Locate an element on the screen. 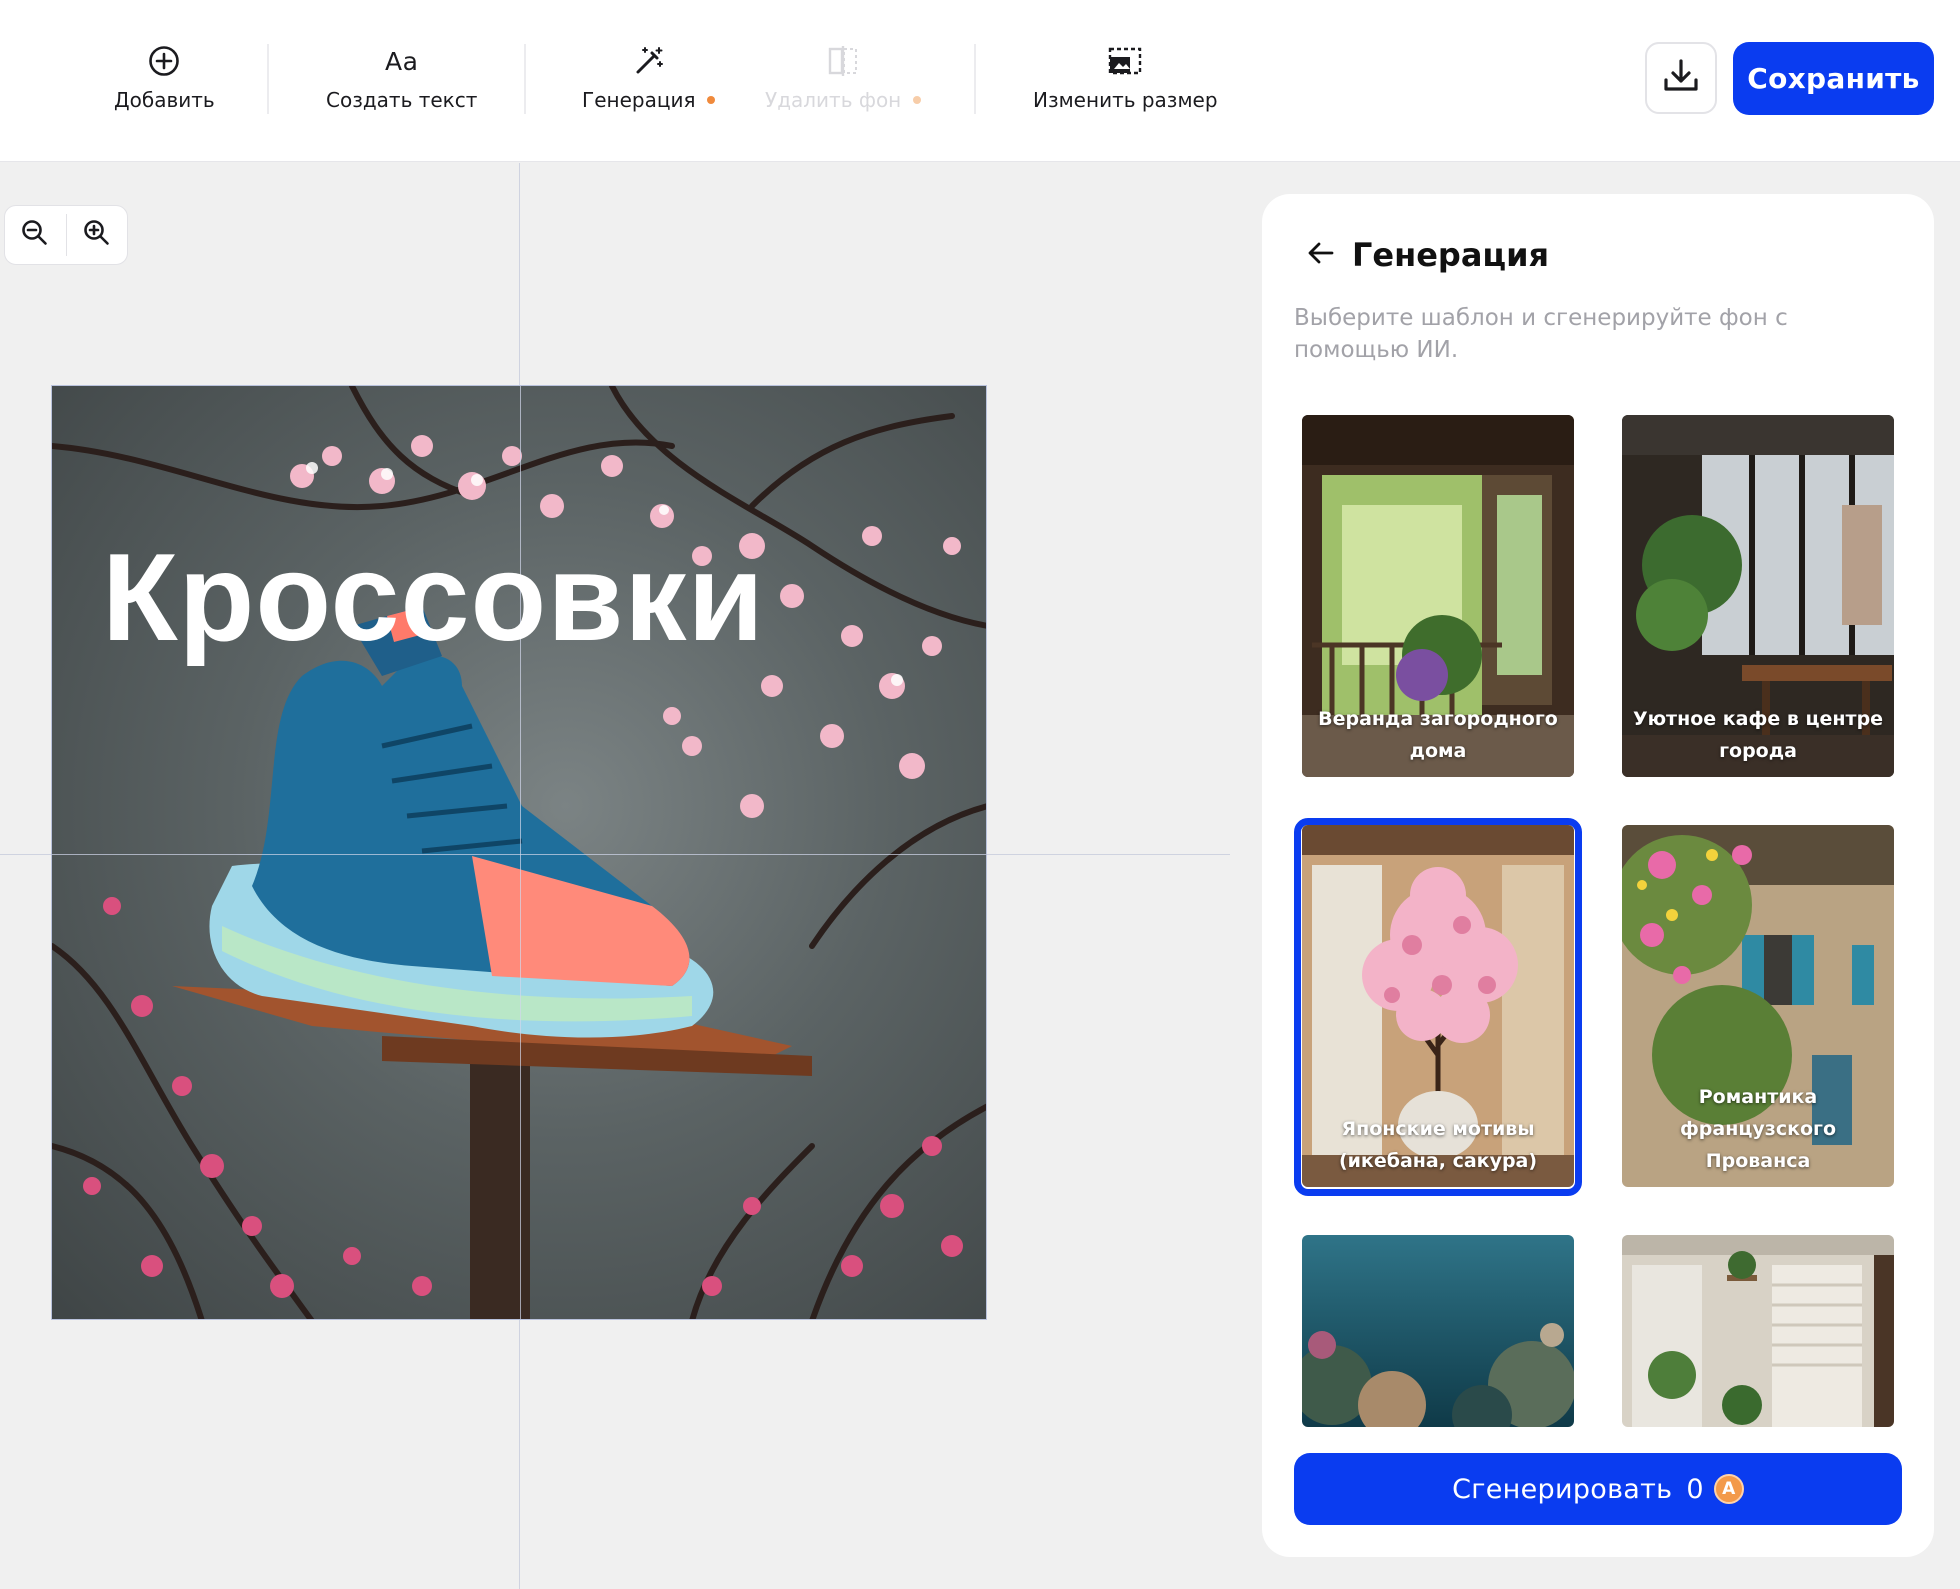 The width and height of the screenshot is (1960, 1589). remove-bg-button: Удалить фон is located at coordinates (843, 77).